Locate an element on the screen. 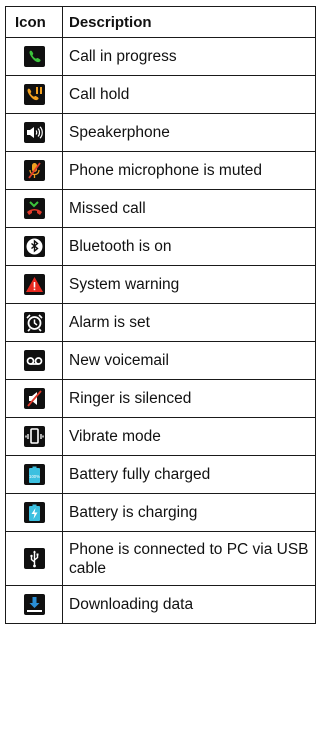 The height and width of the screenshot is (729, 321). speakerphone-icon is located at coordinates (34, 132).